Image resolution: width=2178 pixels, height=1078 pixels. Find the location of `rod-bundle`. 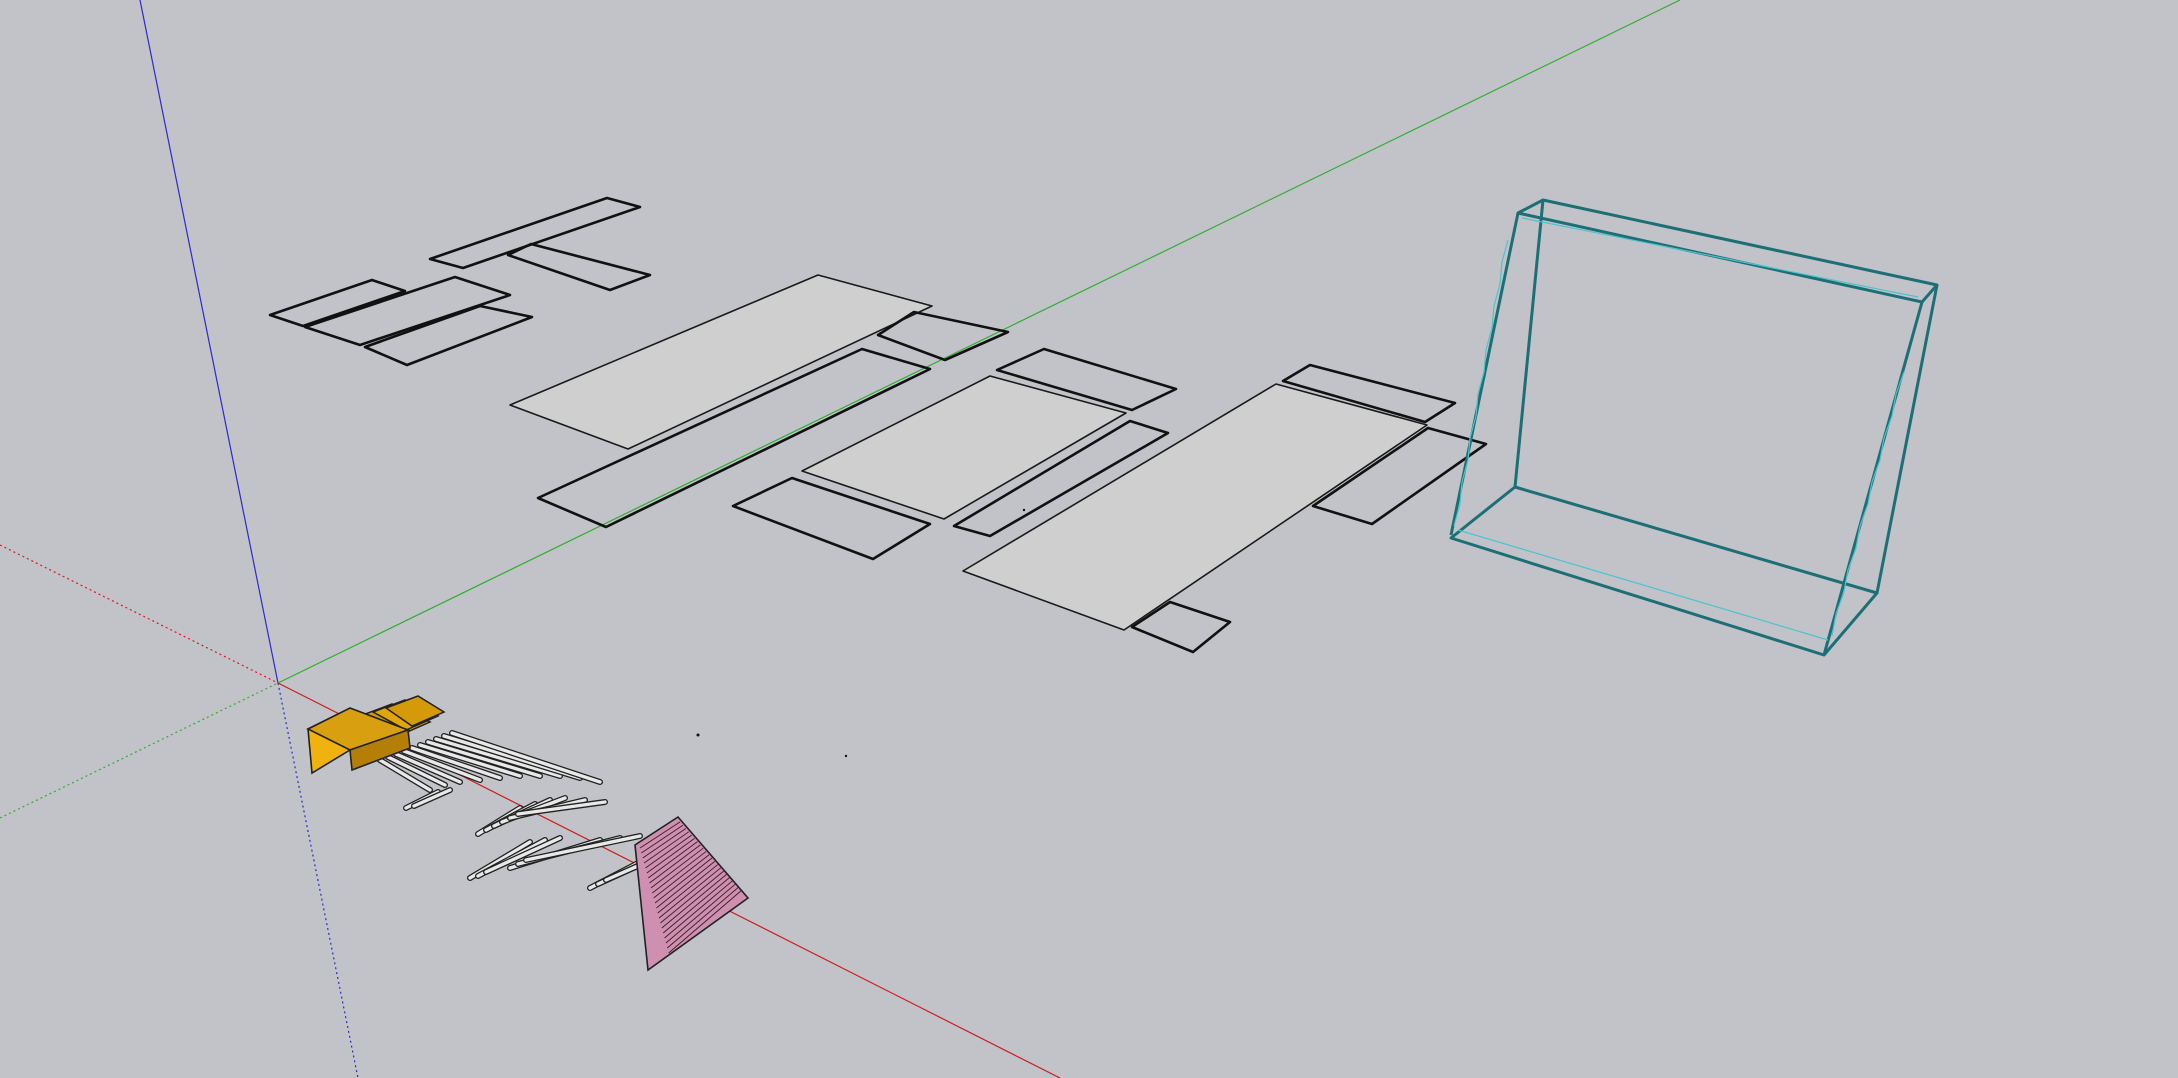

rod-bundle is located at coordinates (522, 810).